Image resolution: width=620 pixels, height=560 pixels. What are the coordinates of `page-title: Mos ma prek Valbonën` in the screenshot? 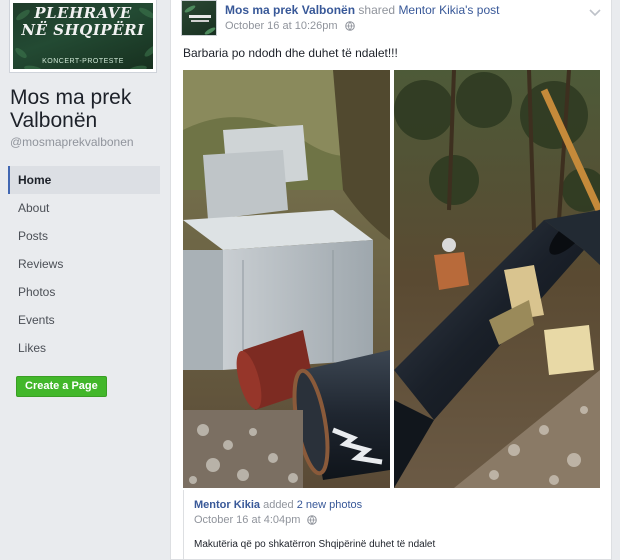 It's located at (87, 109).